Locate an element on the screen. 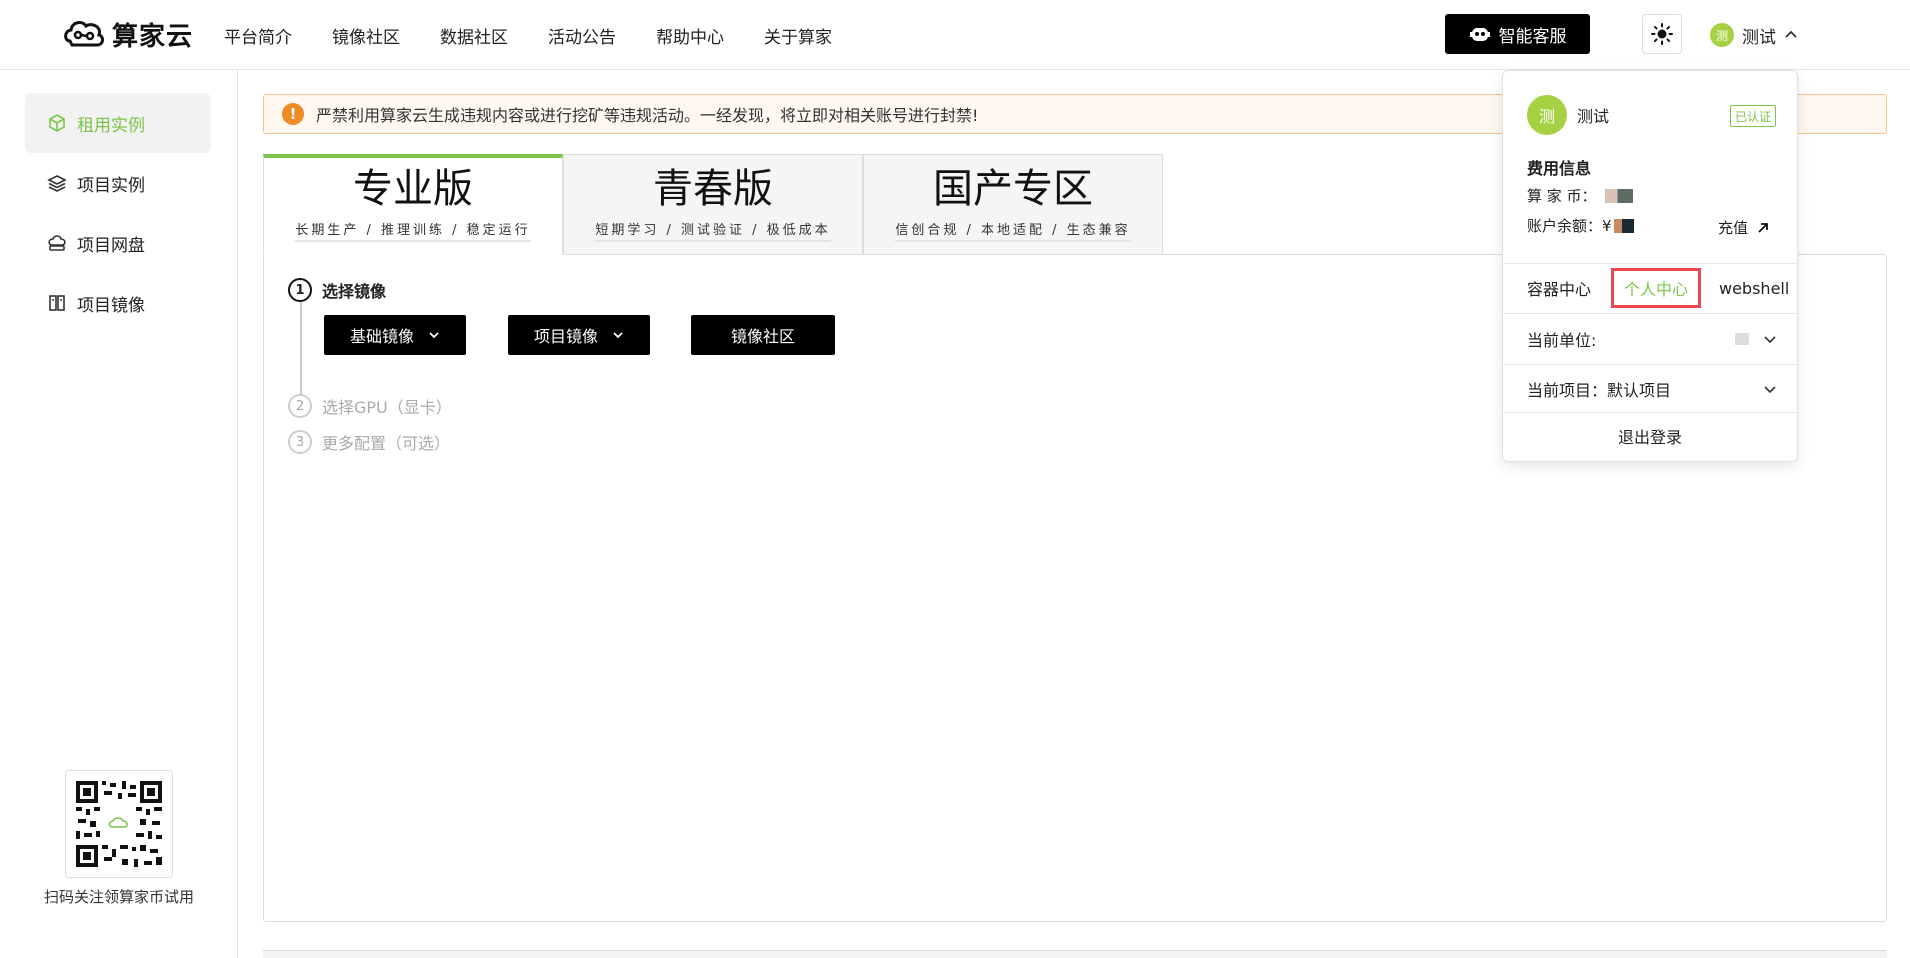 The image size is (1910, 958). qr-code-image is located at coordinates (119, 824).